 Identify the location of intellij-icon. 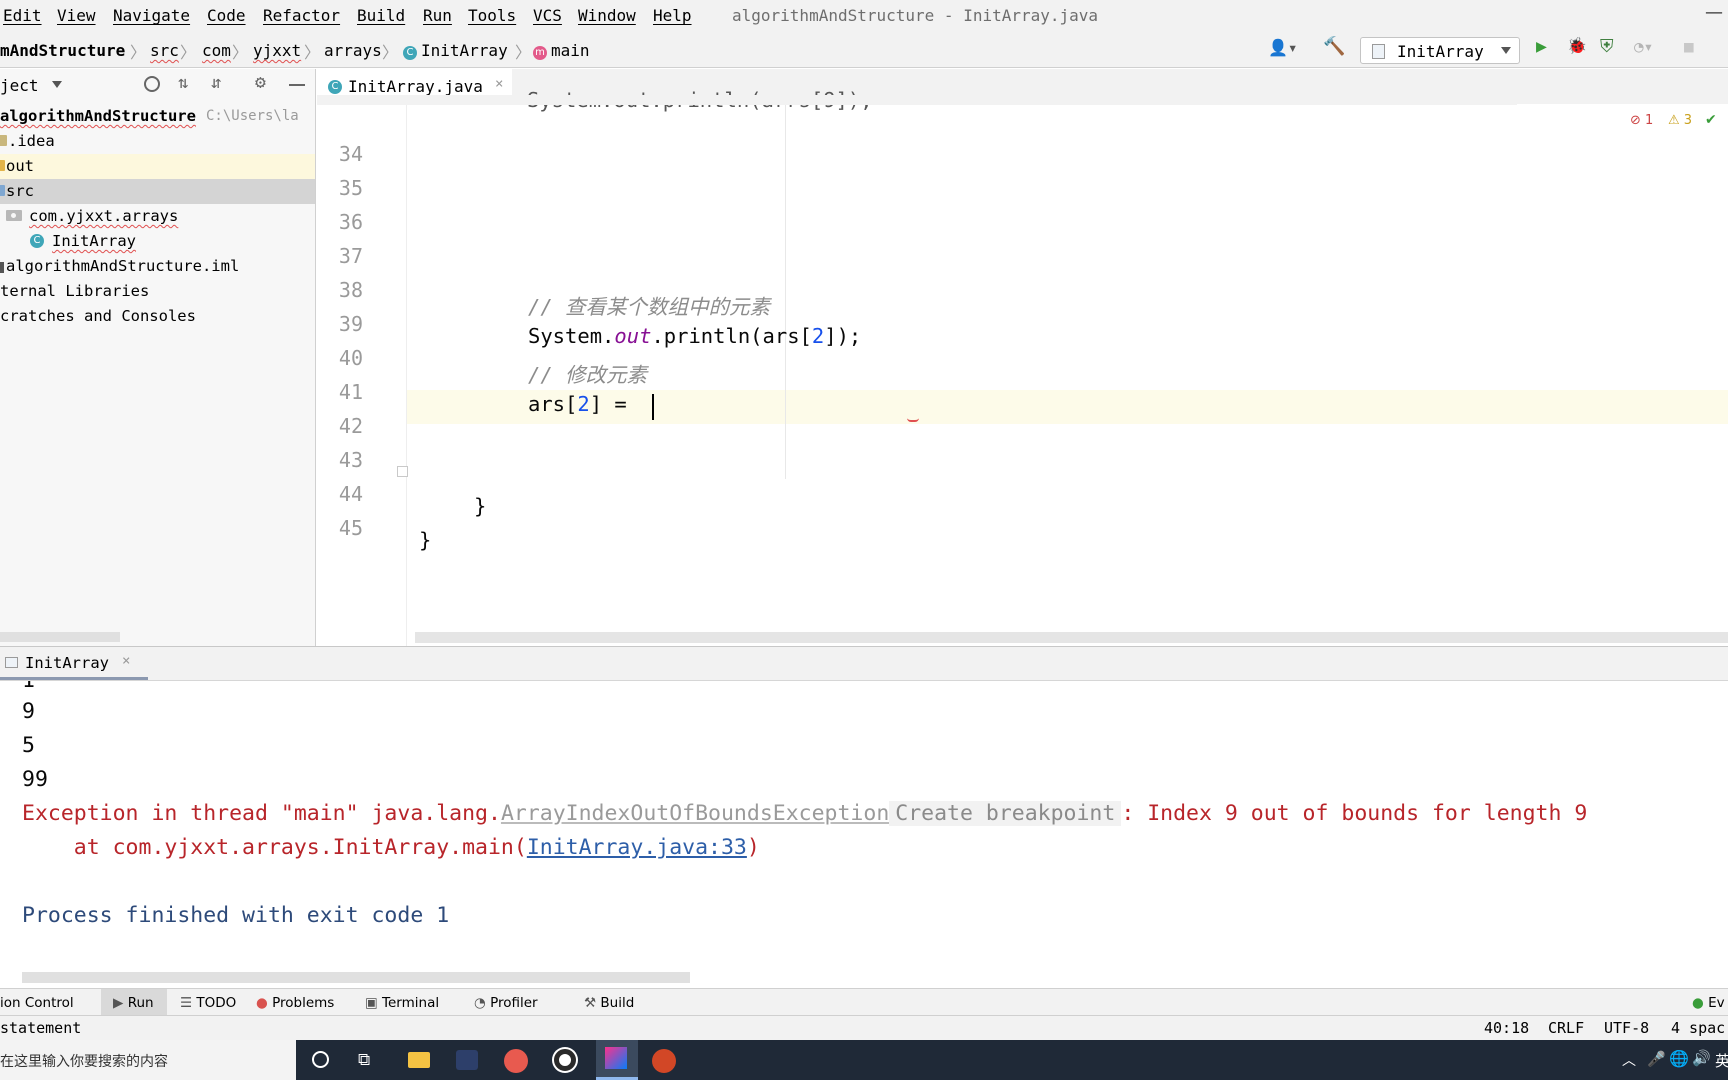
(616, 1058).